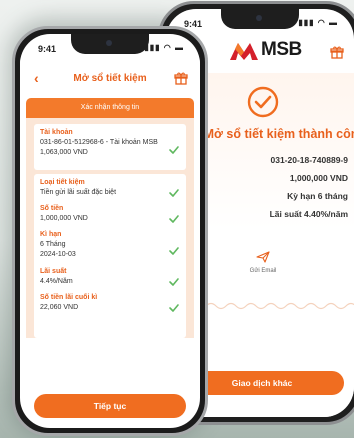  What do you see at coordinates (263, 102) in the screenshot?
I see `success-check-icon` at bounding box center [263, 102].